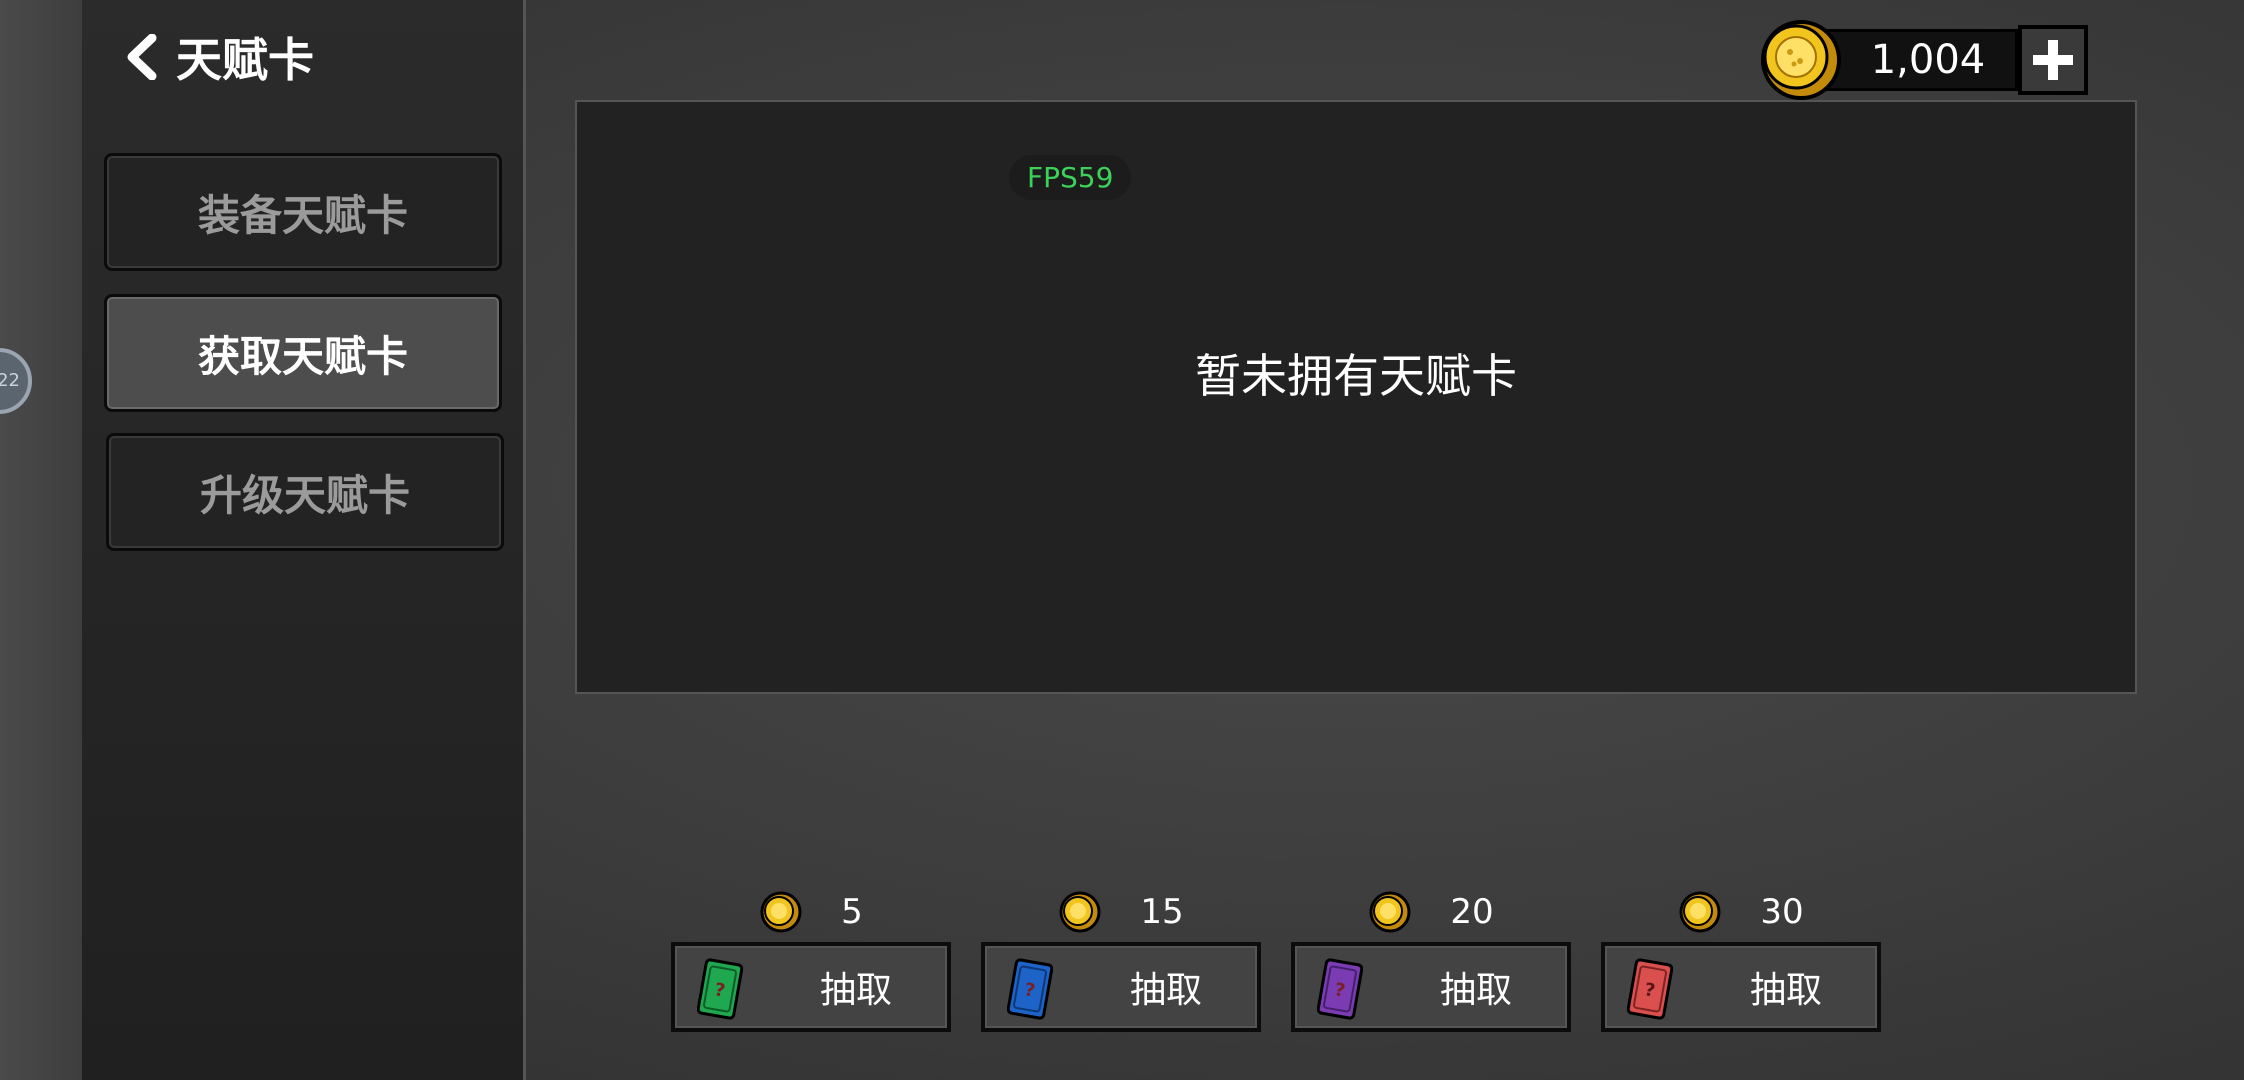 Image resolution: width=2244 pixels, height=1080 pixels. What do you see at coordinates (811, 912) in the screenshot?
I see `draw-cost: 5` at bounding box center [811, 912].